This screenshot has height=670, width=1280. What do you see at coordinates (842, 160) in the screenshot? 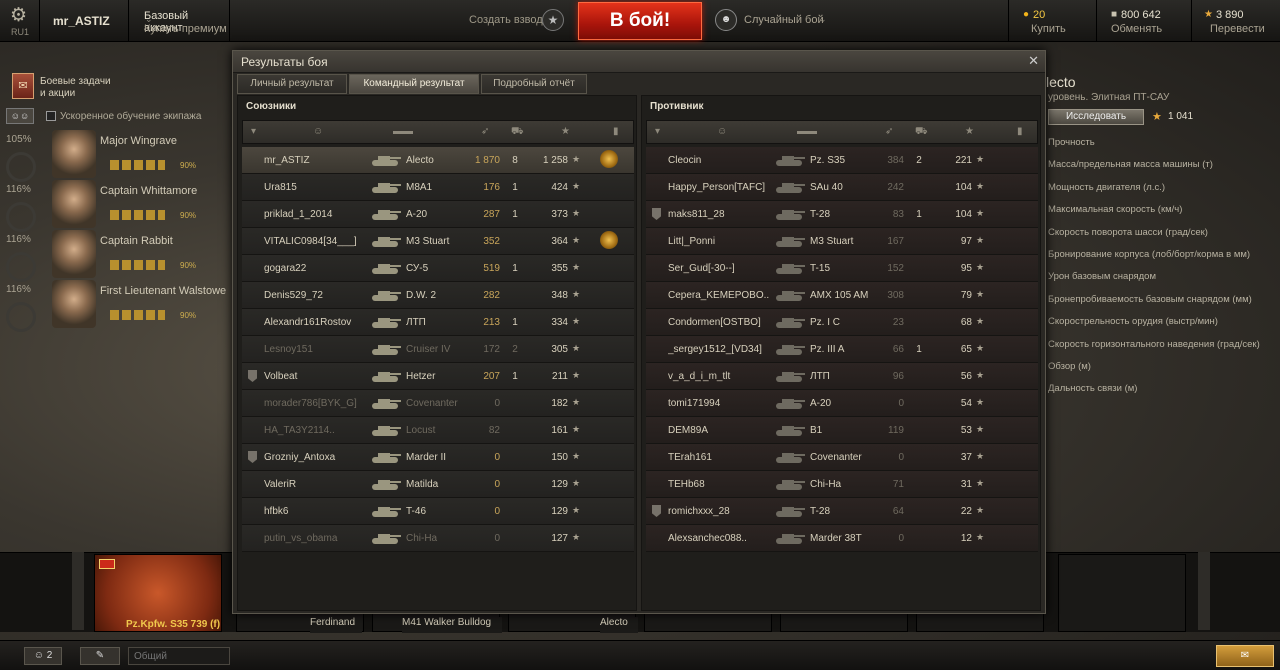
I see `table-row: Cleocin Pz. S35 384 2 221 ★` at bounding box center [842, 160].